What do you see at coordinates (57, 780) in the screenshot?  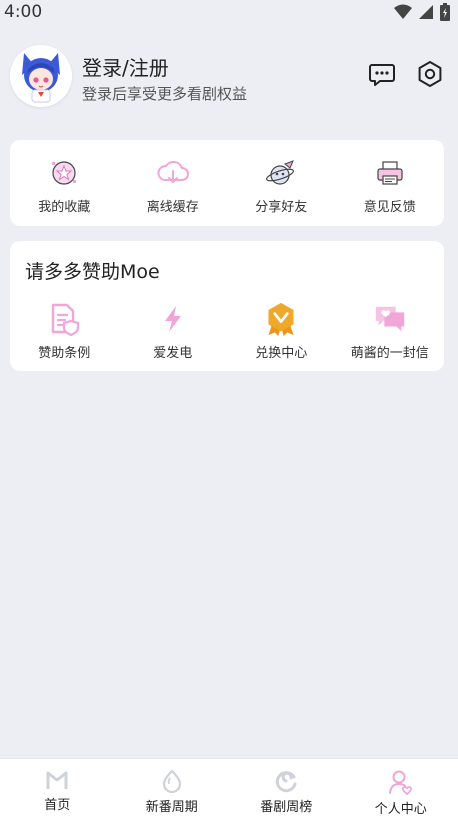 I see `home-m-icon` at bounding box center [57, 780].